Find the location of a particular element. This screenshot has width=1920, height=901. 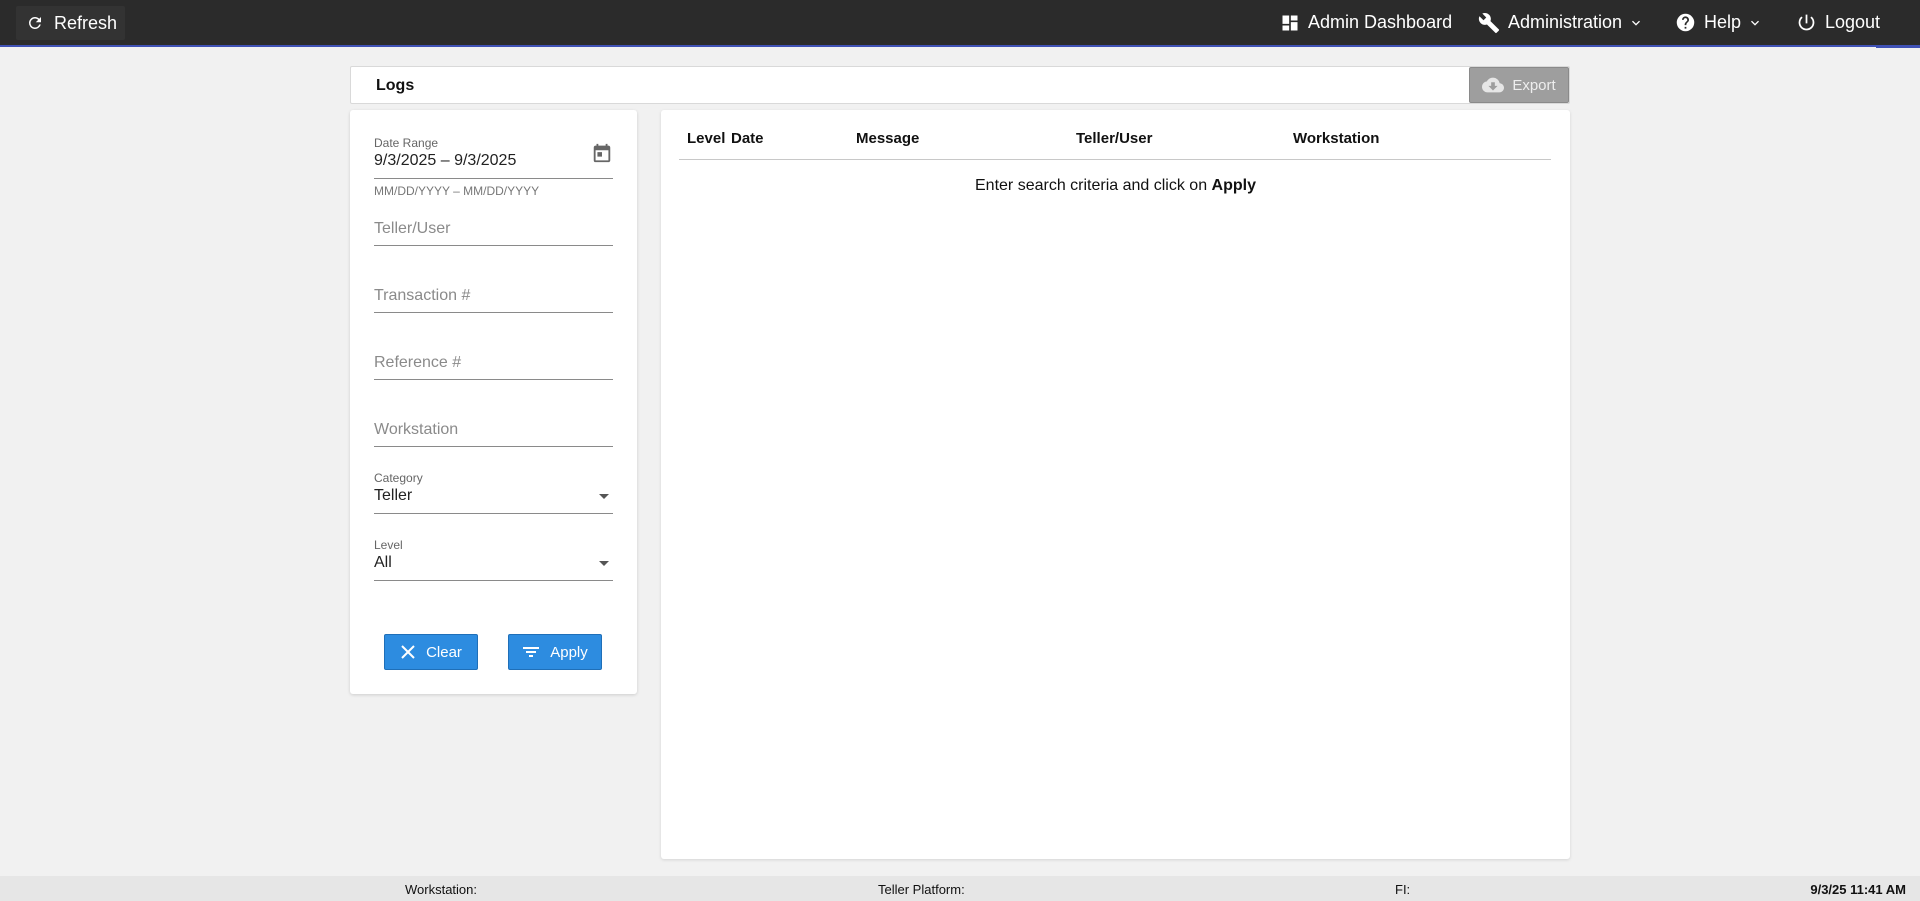

date-range-hint: MM/DD/YYYY – MM/DD/YYYY is located at coordinates (457, 191).